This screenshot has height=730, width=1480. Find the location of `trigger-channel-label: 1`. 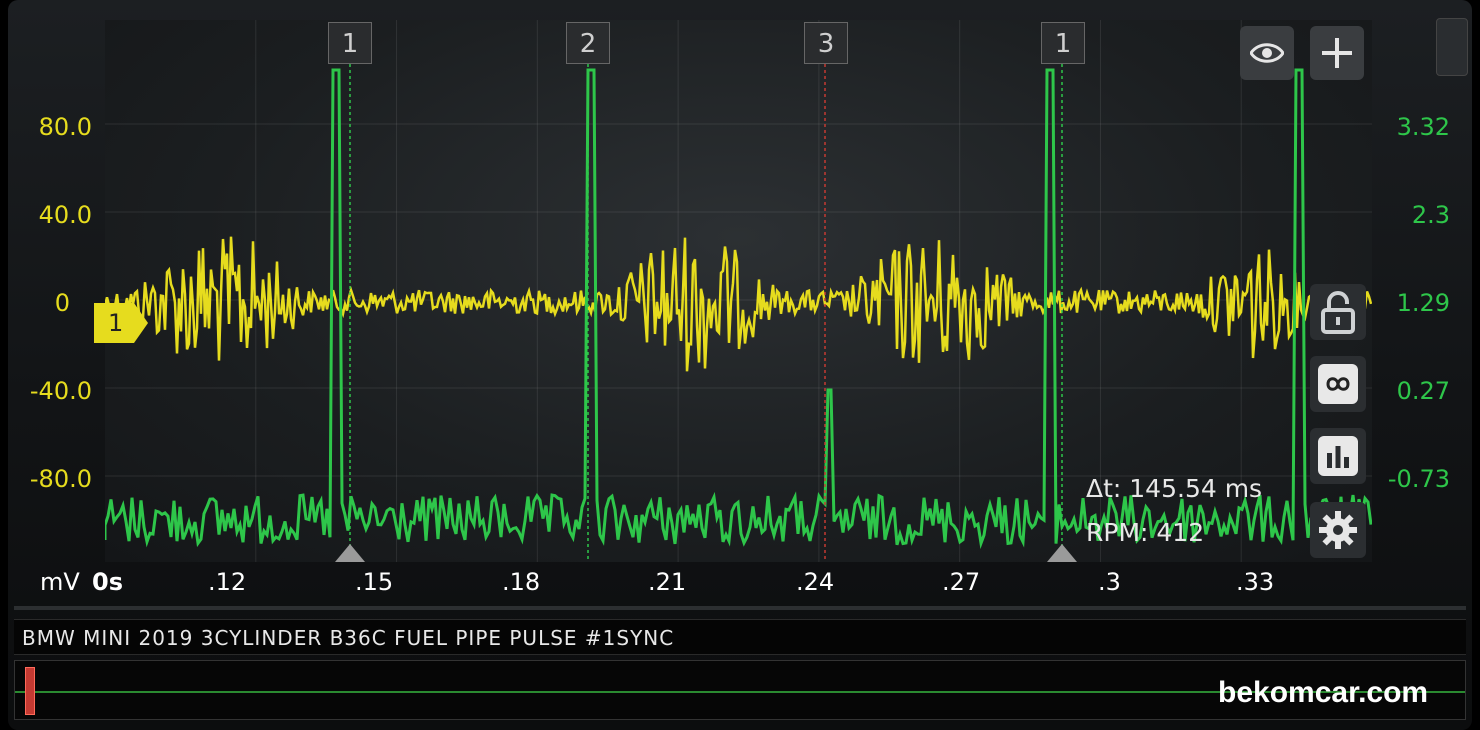

trigger-channel-label: 1 is located at coordinates (116, 323).